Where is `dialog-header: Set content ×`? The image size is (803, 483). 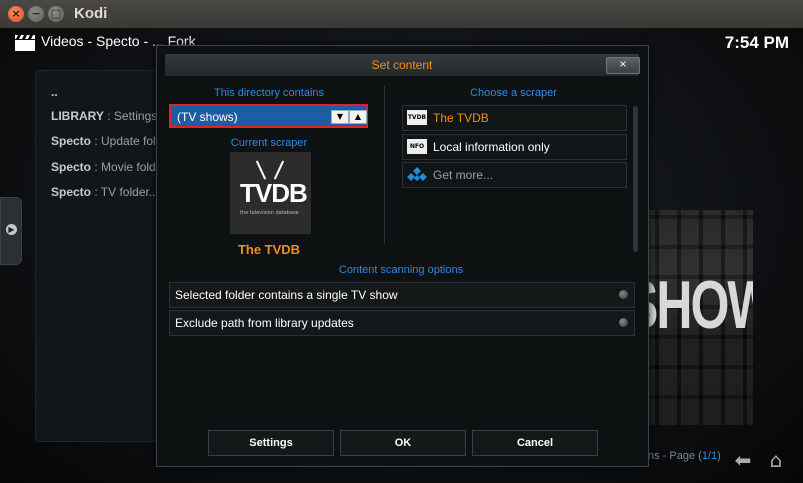
dialog-header: Set content × is located at coordinates (402, 65).